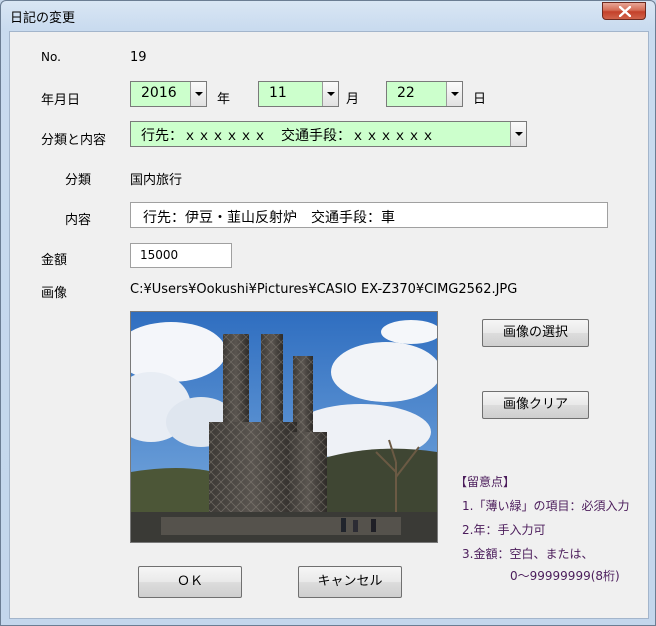 This screenshot has width=656, height=626. I want to click on cancel-button: キャンセル, so click(350, 582).